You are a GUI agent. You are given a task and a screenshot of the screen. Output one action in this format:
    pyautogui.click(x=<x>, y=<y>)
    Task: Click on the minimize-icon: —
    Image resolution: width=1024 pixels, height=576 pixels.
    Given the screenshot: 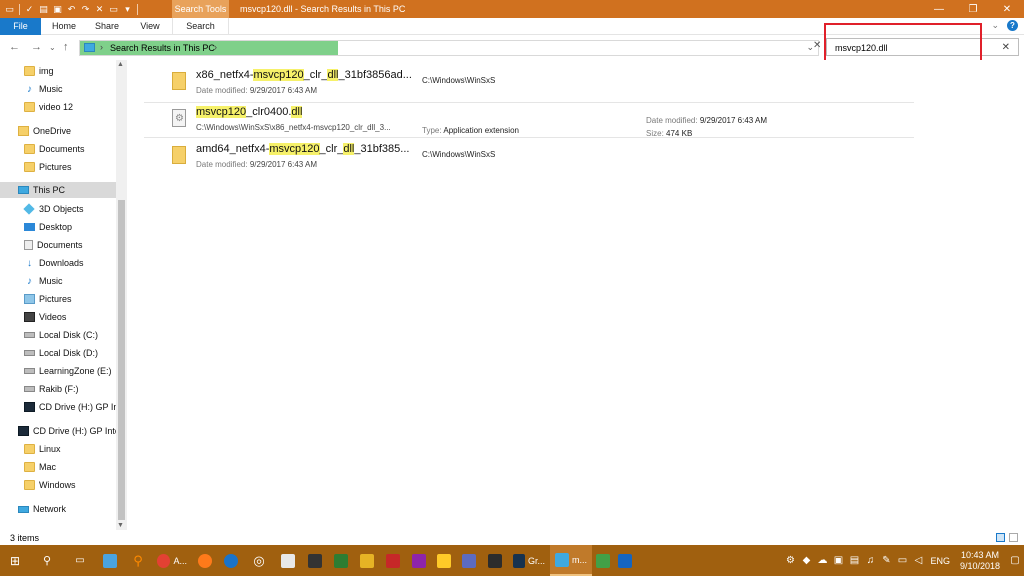 What is the action you would take?
    pyautogui.click(x=939, y=9)
    